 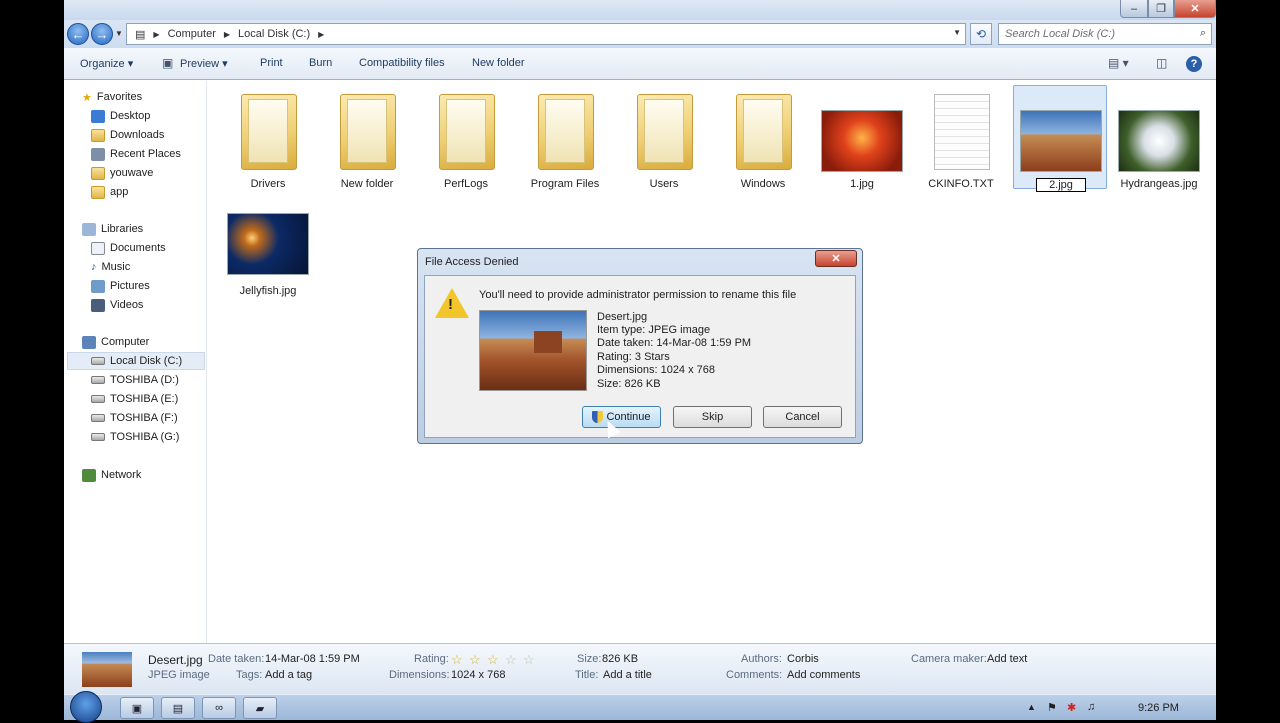 I want to click on breadcrumb-local-disk: Local Disk (C:), so click(x=274, y=34).